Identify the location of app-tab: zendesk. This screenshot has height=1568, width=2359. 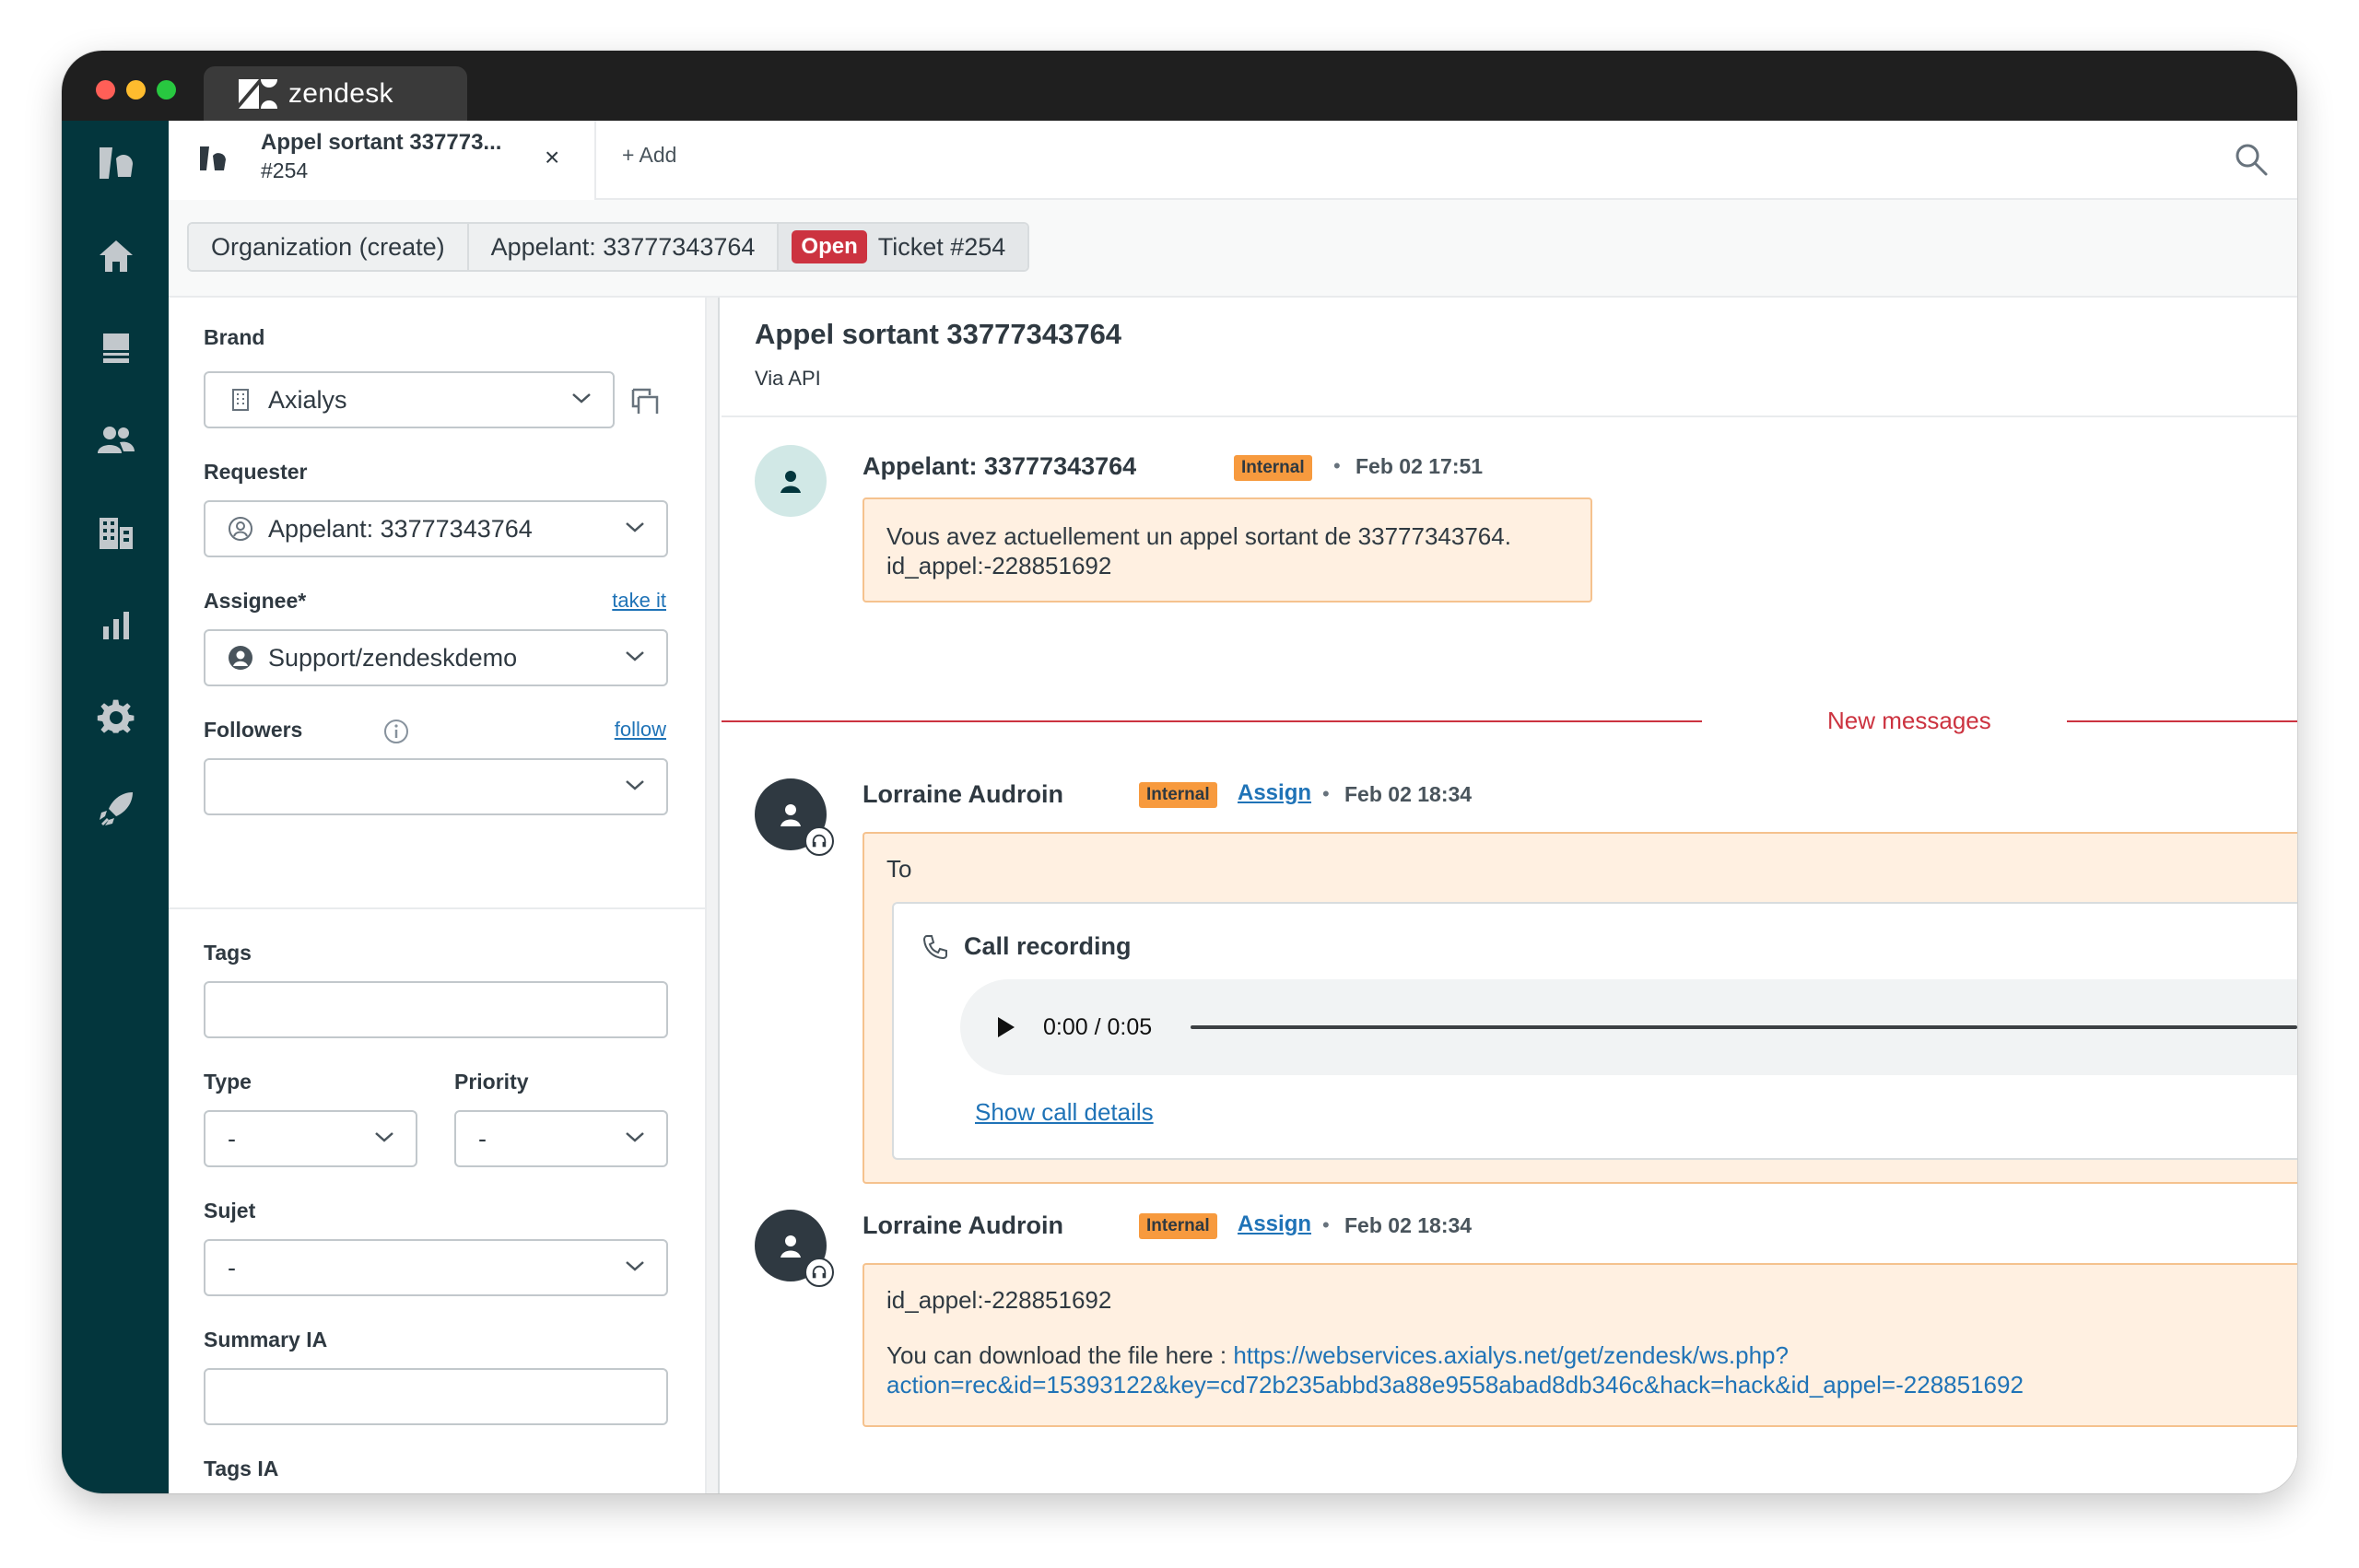
(335, 93).